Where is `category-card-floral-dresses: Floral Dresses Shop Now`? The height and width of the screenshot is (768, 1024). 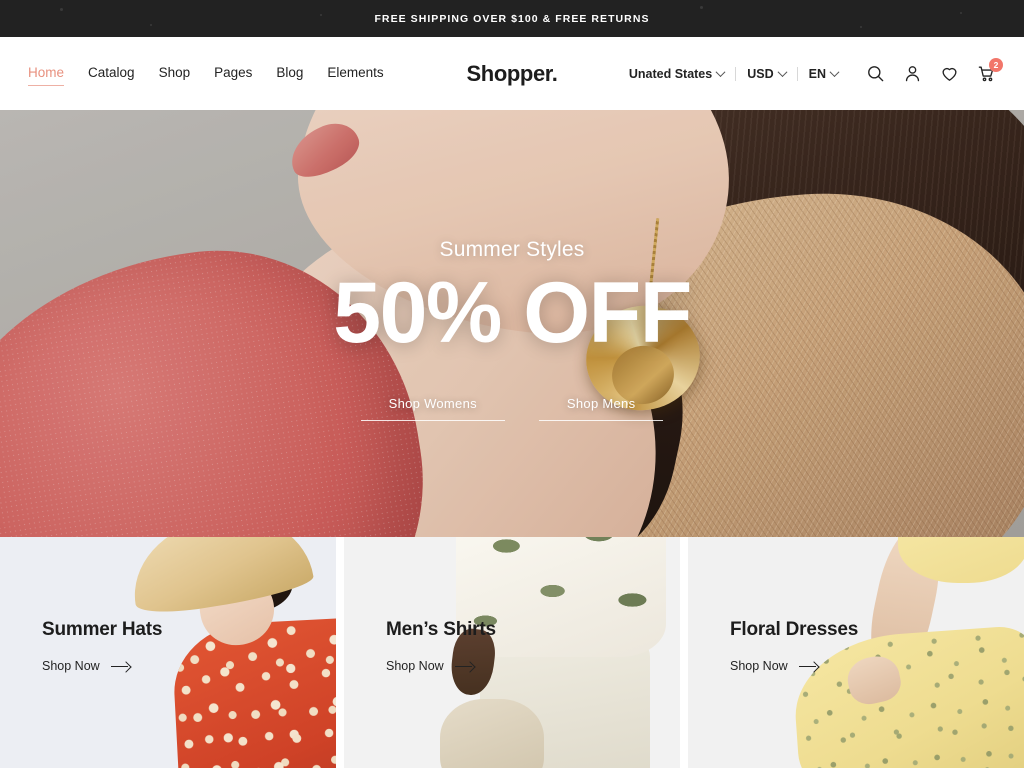 category-card-floral-dresses: Floral Dresses Shop Now is located at coordinates (856, 652).